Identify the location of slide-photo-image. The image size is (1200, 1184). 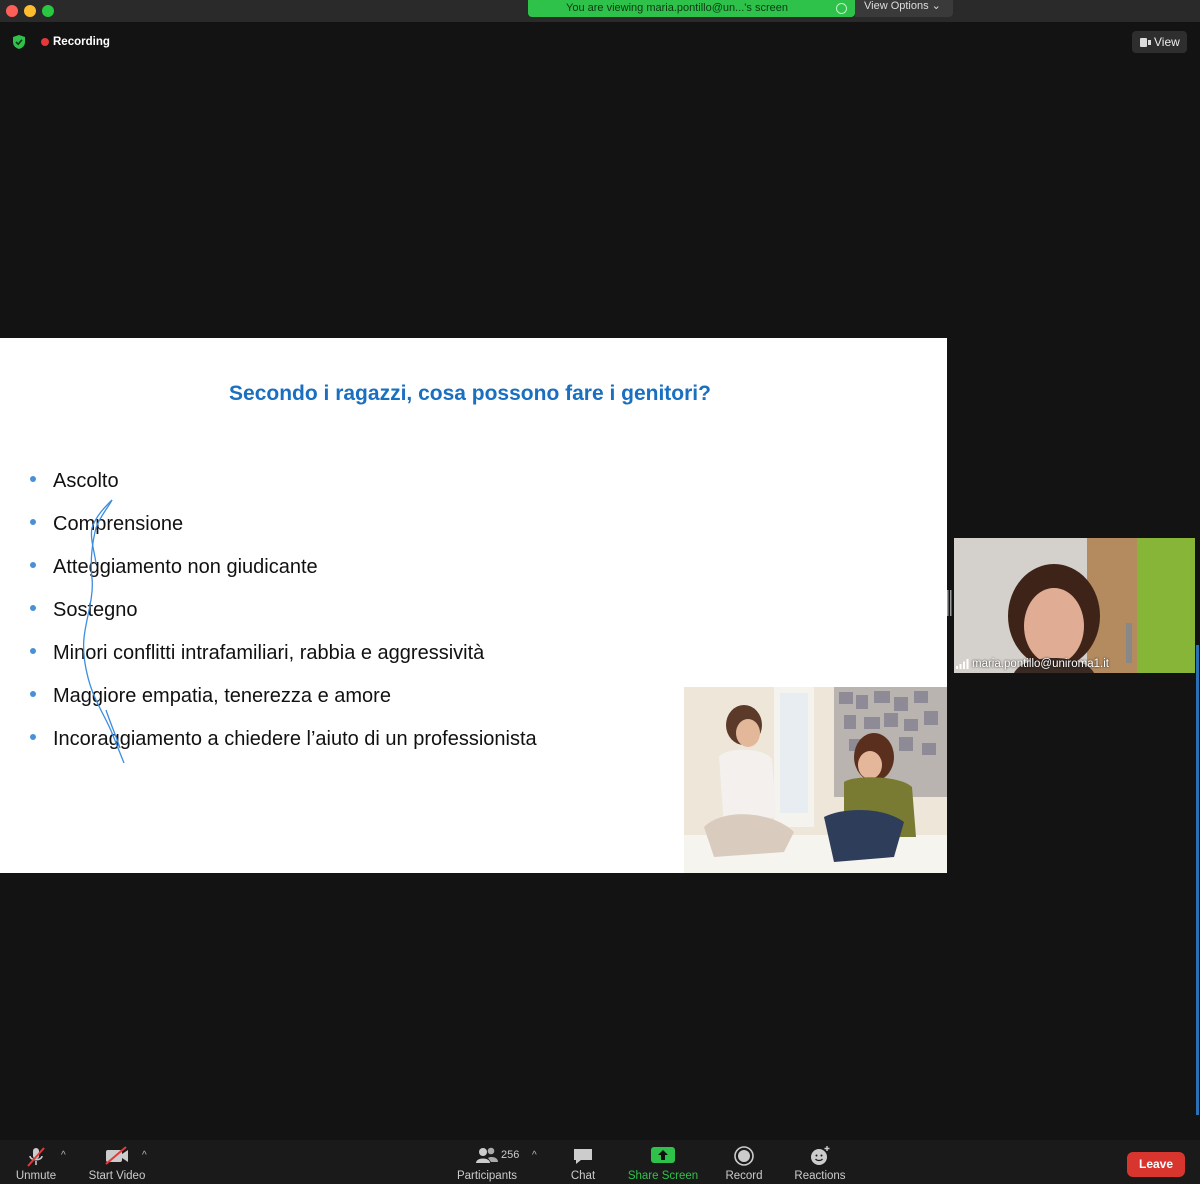
(815, 780).